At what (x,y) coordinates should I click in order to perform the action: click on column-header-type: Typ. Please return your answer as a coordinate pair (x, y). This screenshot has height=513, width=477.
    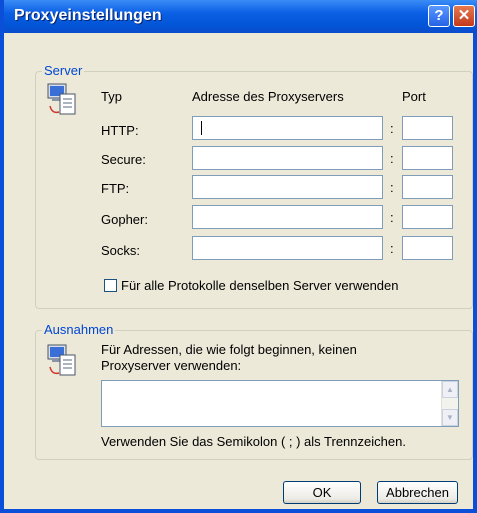
    Looking at the image, I should click on (111, 96).